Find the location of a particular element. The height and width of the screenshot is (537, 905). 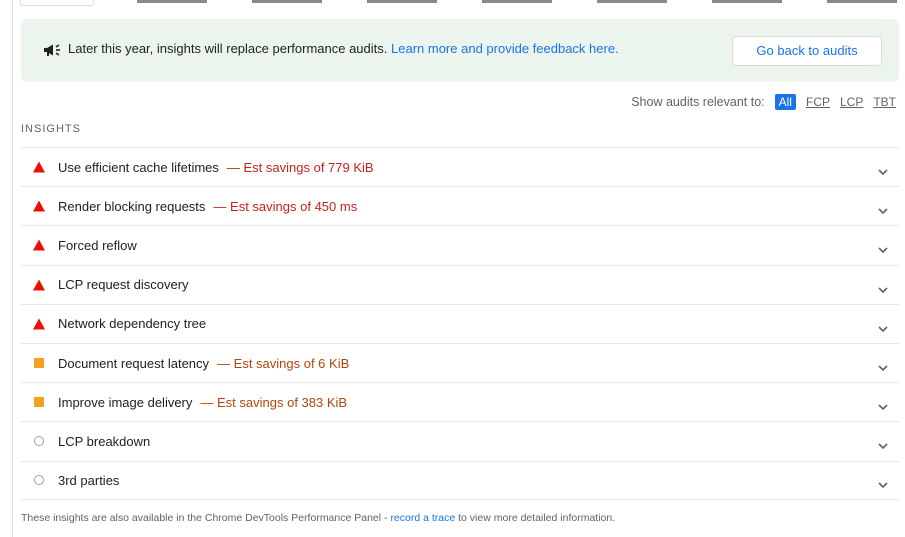

insight-title: LCP breakdown is located at coordinates (104, 441).